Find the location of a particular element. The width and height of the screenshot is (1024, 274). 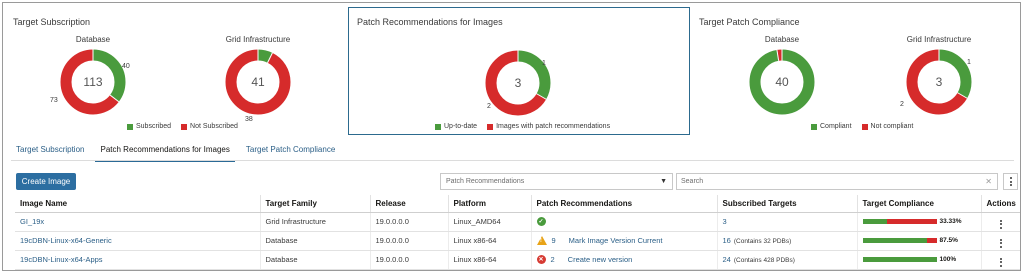

subscribed-targets-link: 24 is located at coordinates (727, 259).